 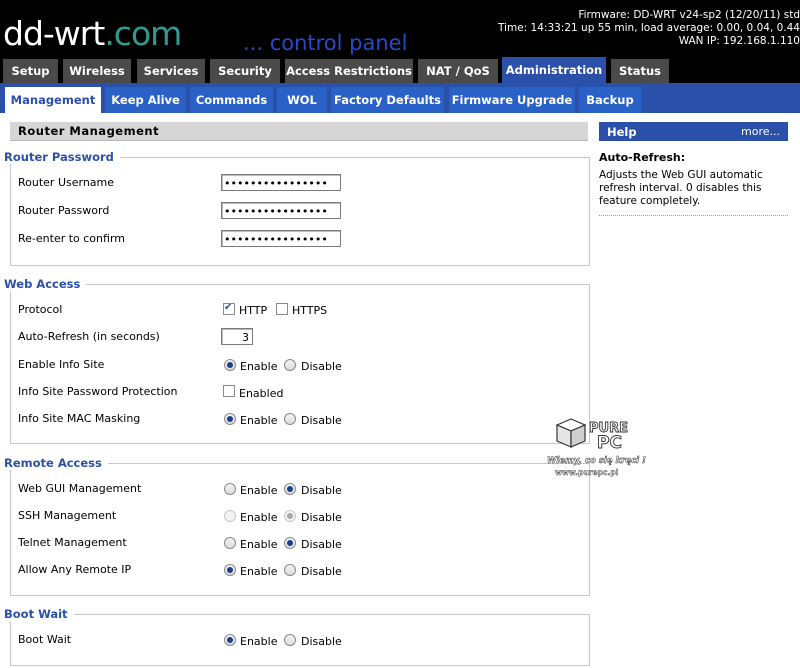 I want to click on help-title: Help, so click(x=622, y=132).